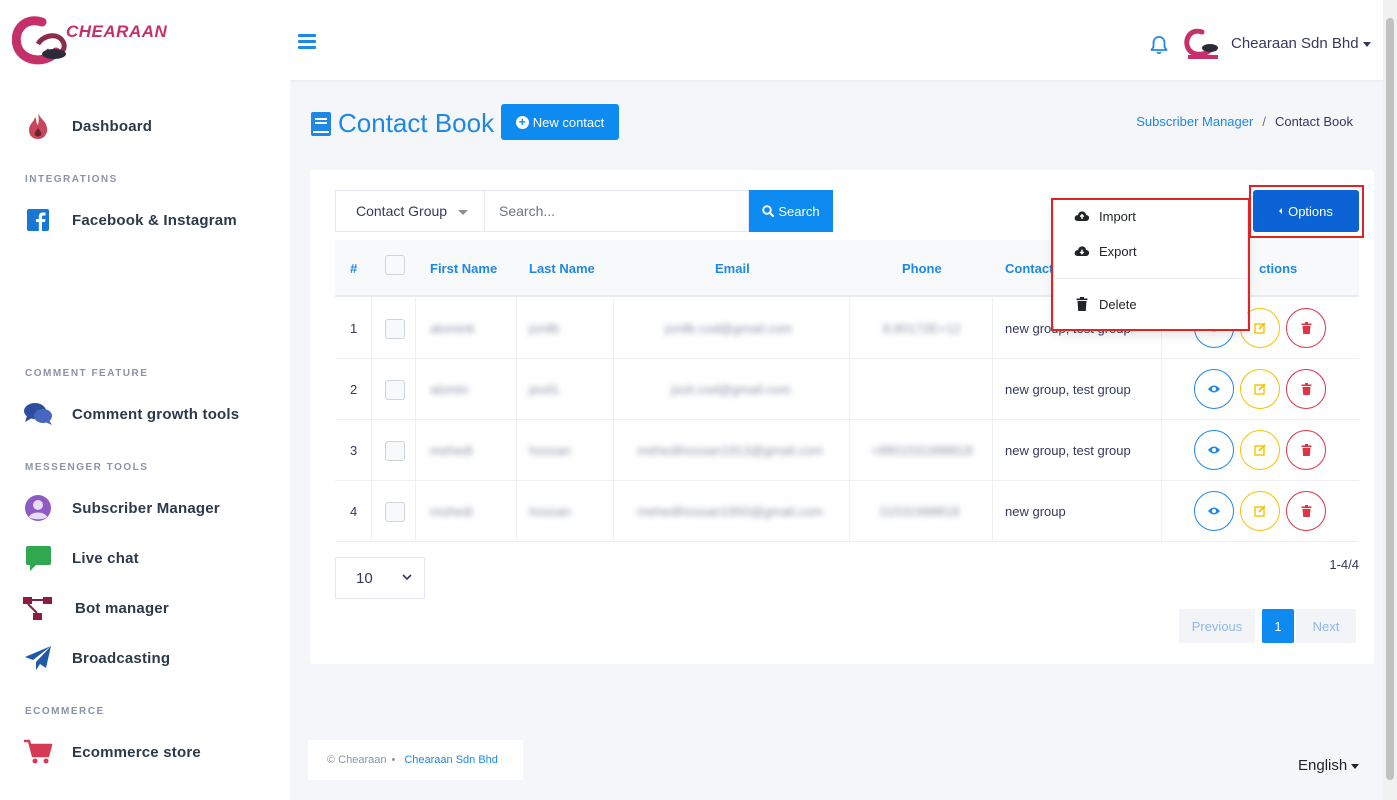 This screenshot has height=800, width=1397. Describe the element at coordinates (617, 211) in the screenshot. I see `search-input` at that location.